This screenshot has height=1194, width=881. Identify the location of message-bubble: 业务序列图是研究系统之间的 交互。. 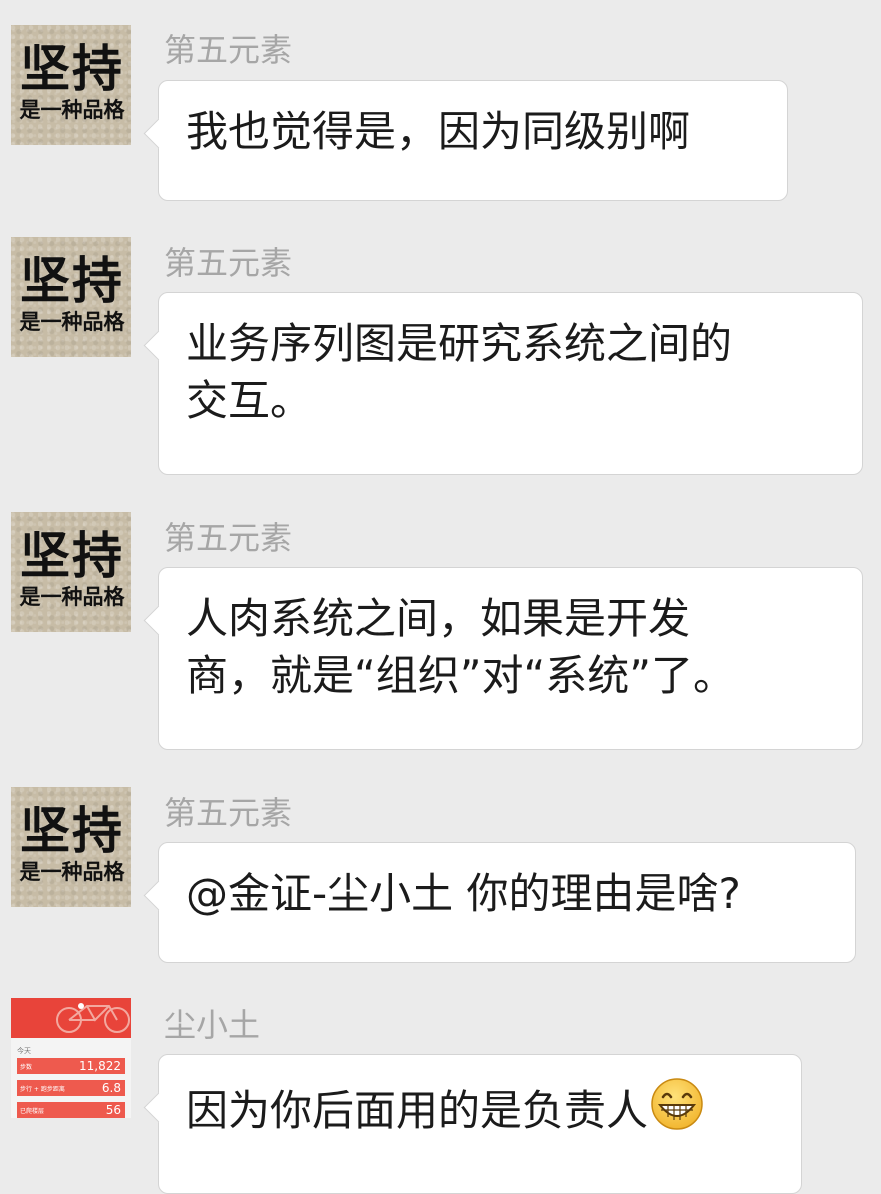
(510, 383).